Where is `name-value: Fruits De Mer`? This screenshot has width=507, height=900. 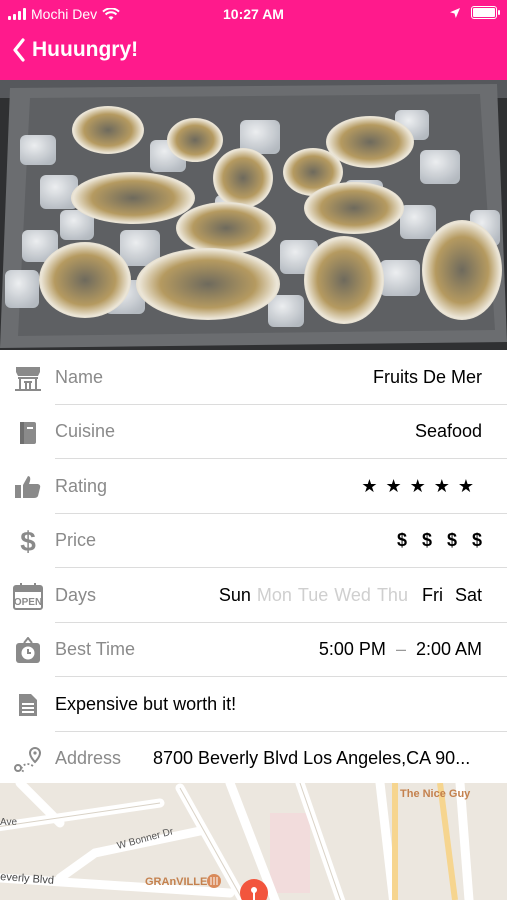
name-value: Fruits De Mer is located at coordinates (427, 376).